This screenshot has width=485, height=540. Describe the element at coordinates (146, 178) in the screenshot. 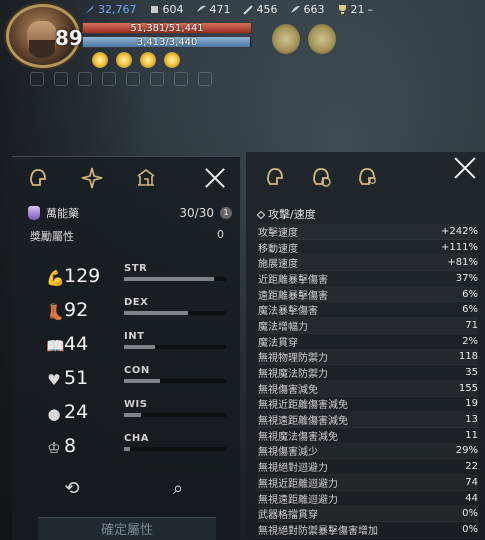

I see `temple-tab-icon` at that location.